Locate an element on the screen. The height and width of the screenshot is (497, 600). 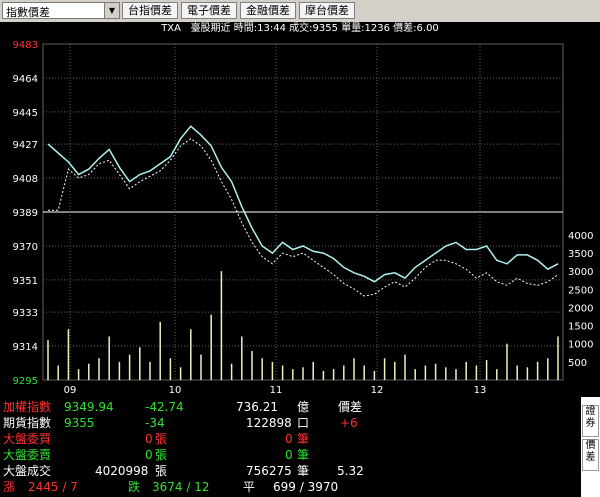
row2-change: -34 is located at coordinates (155, 423).